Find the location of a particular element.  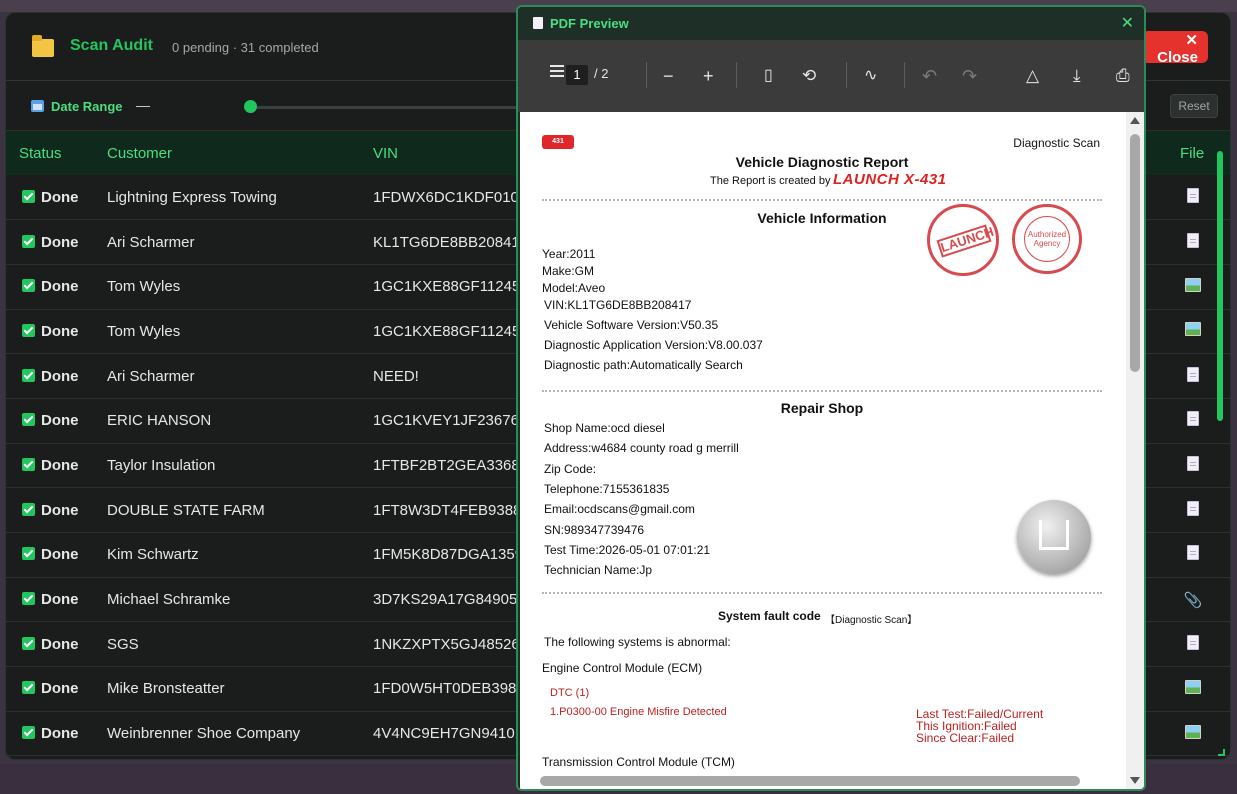

undo-icon: ↶ is located at coordinates (929, 76).